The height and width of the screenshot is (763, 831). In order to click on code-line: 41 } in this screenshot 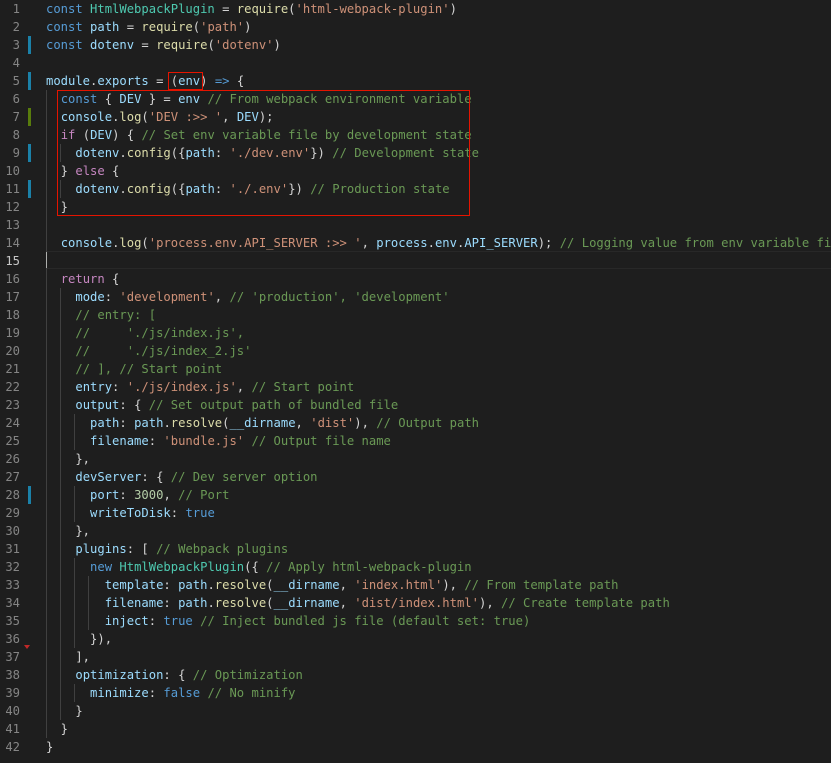, I will do `click(415, 729)`.